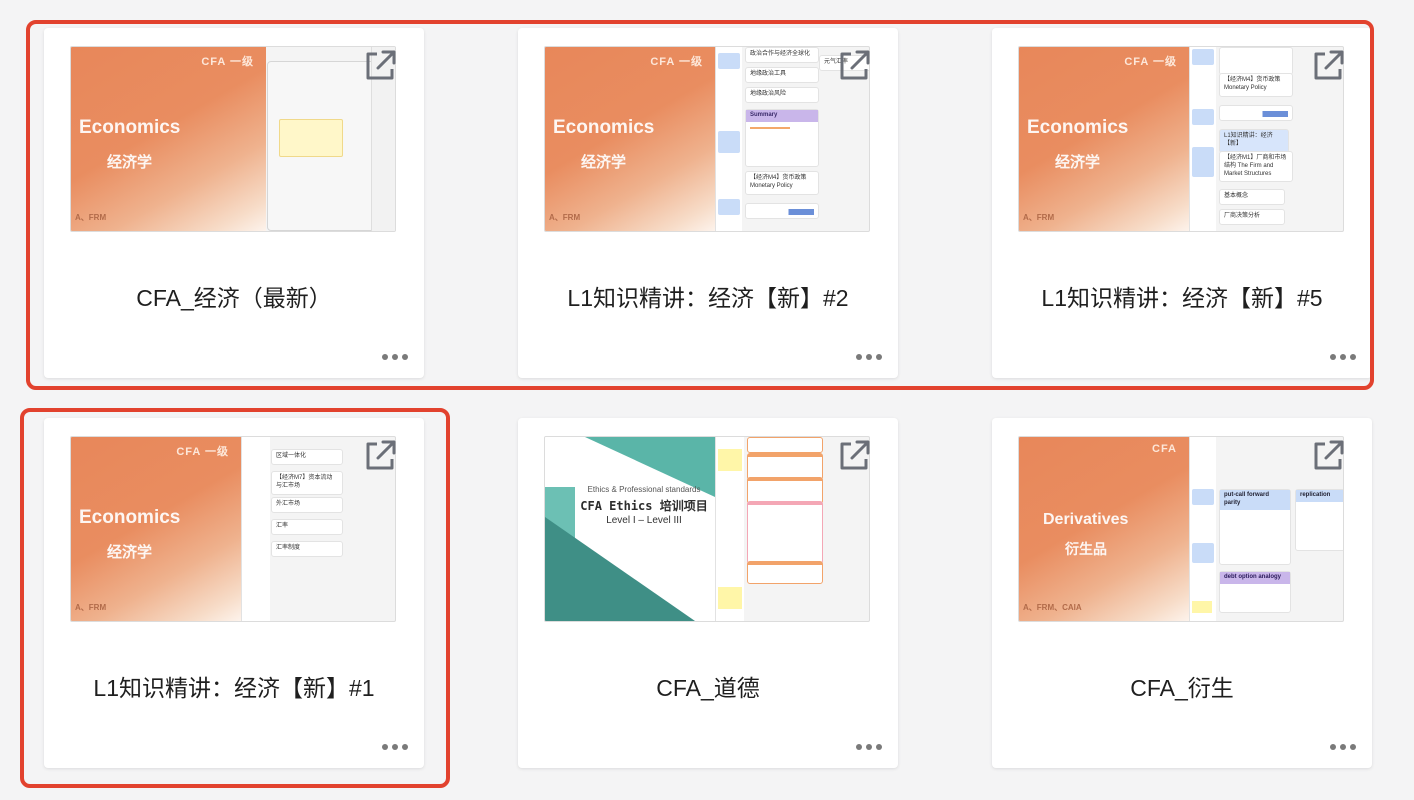 The height and width of the screenshot is (800, 1414). I want to click on mindmap-node: debt option analogy, so click(1255, 592).